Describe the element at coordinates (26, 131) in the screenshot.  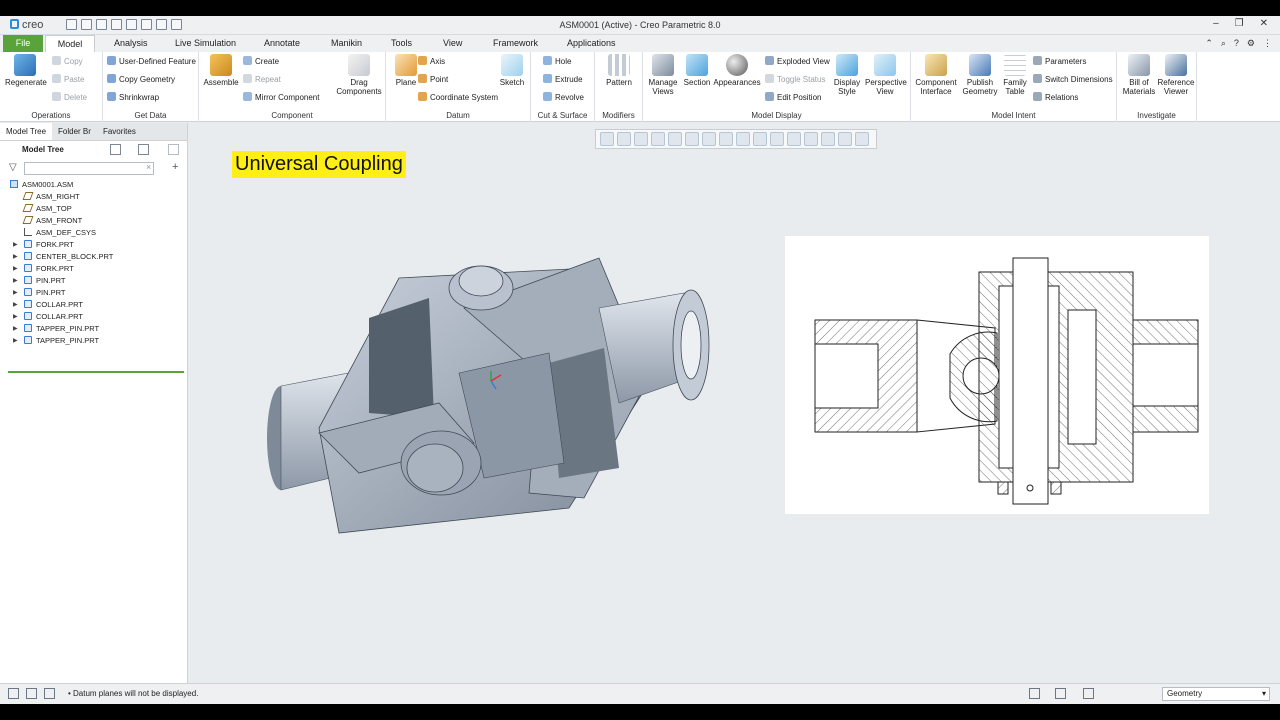
I see `tab-model-tree: Model Tree` at that location.